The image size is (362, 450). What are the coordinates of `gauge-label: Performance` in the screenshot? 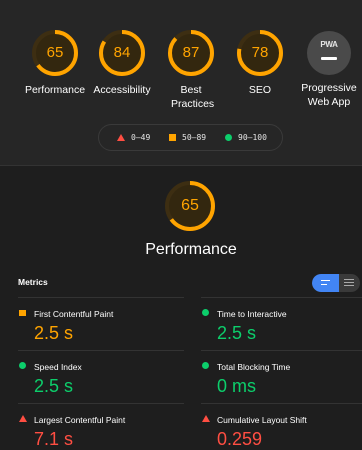 It's located at (55, 90).